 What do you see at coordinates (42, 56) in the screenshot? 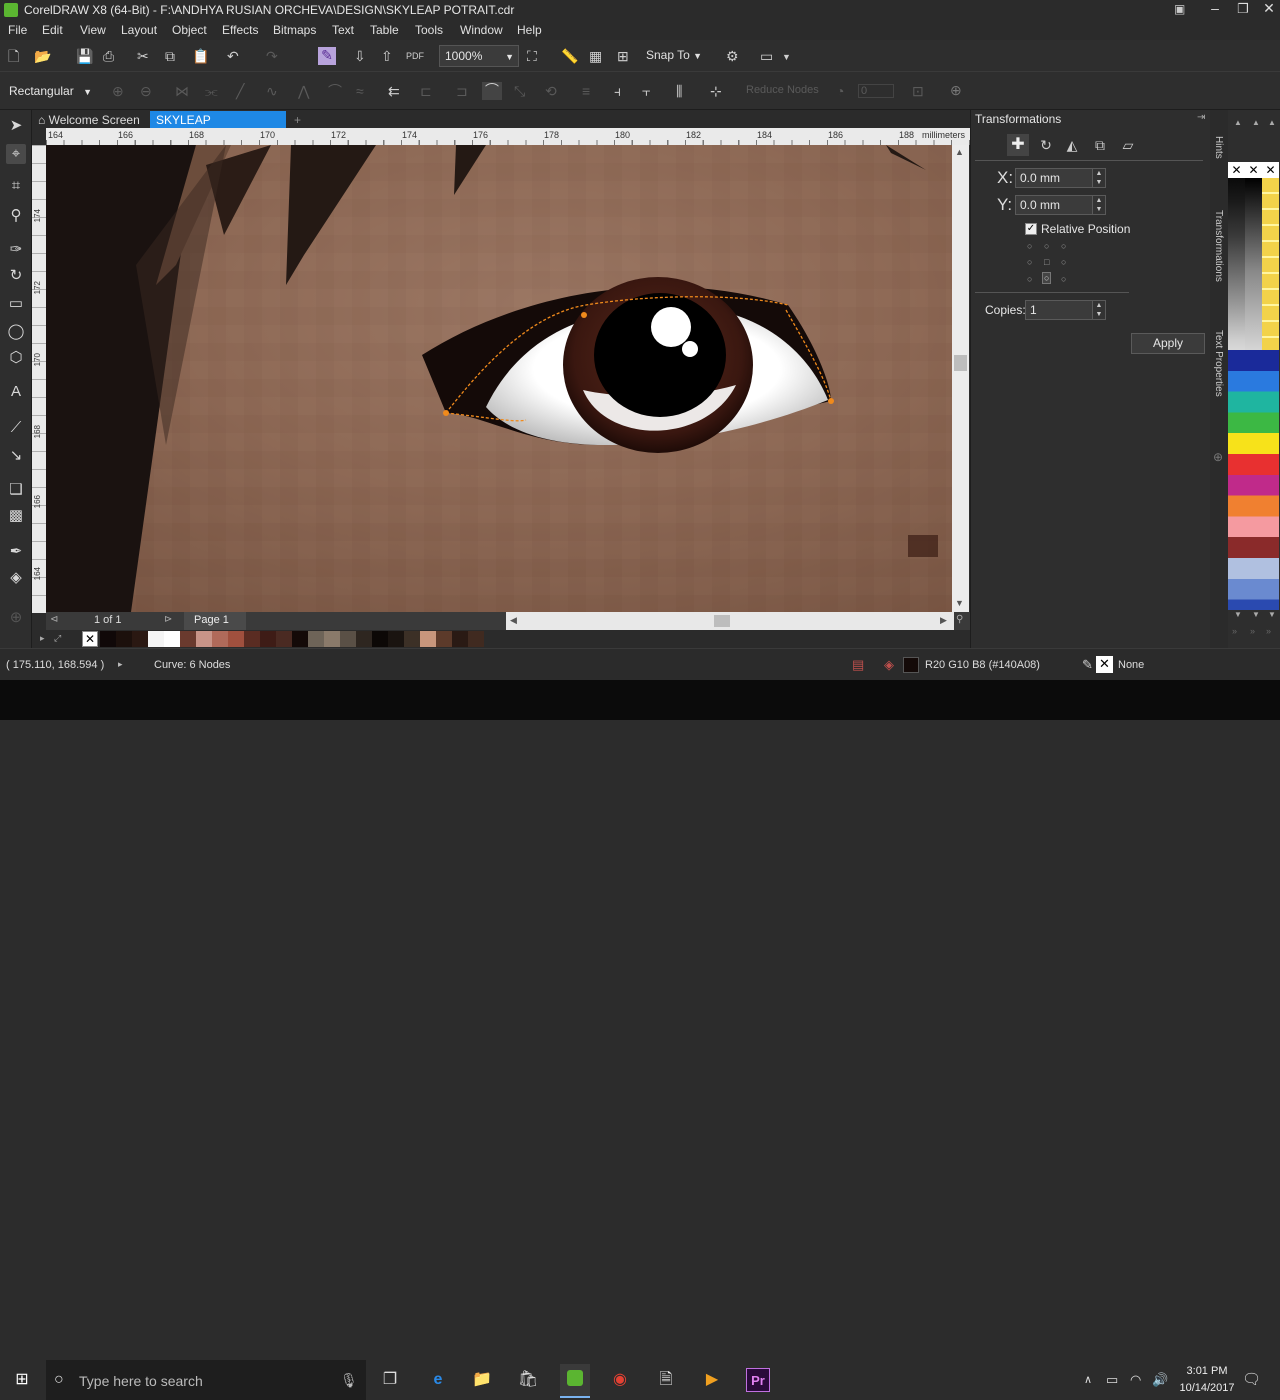
I see `open-folder-icon: 📂` at bounding box center [42, 56].